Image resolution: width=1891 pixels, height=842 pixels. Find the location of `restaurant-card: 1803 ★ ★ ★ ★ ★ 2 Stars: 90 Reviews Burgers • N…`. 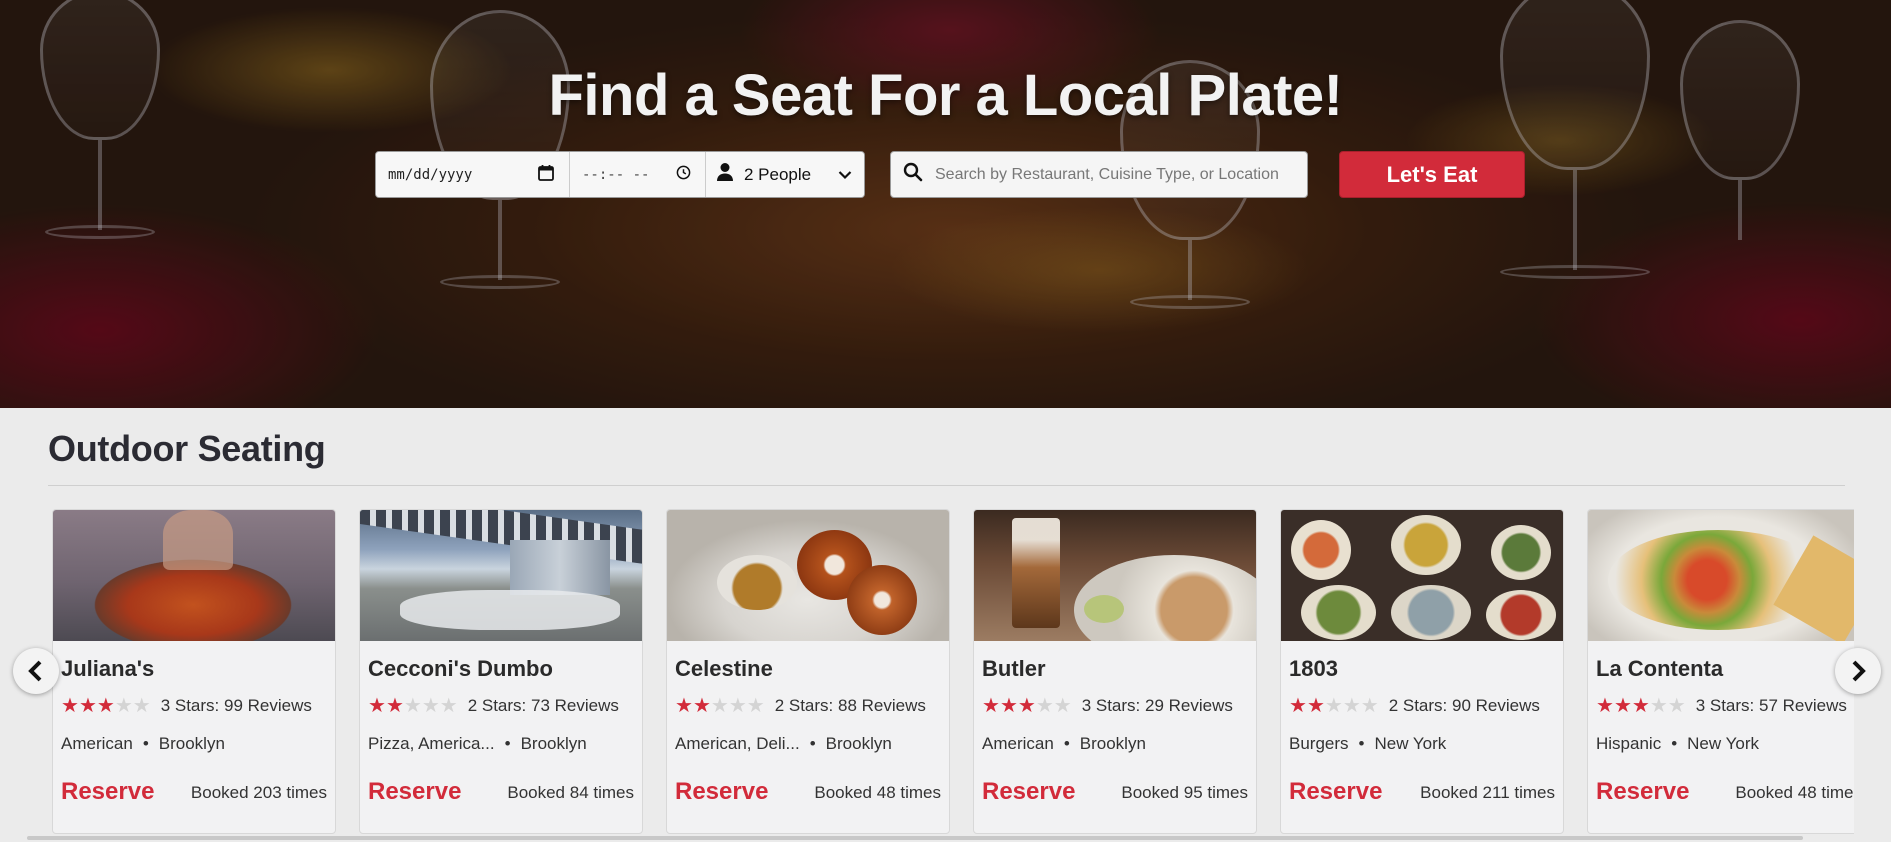

restaurant-card: 1803 ★ ★ ★ ★ ★ 2 Stars: 90 Reviews Burgers • N… is located at coordinates (1422, 671).